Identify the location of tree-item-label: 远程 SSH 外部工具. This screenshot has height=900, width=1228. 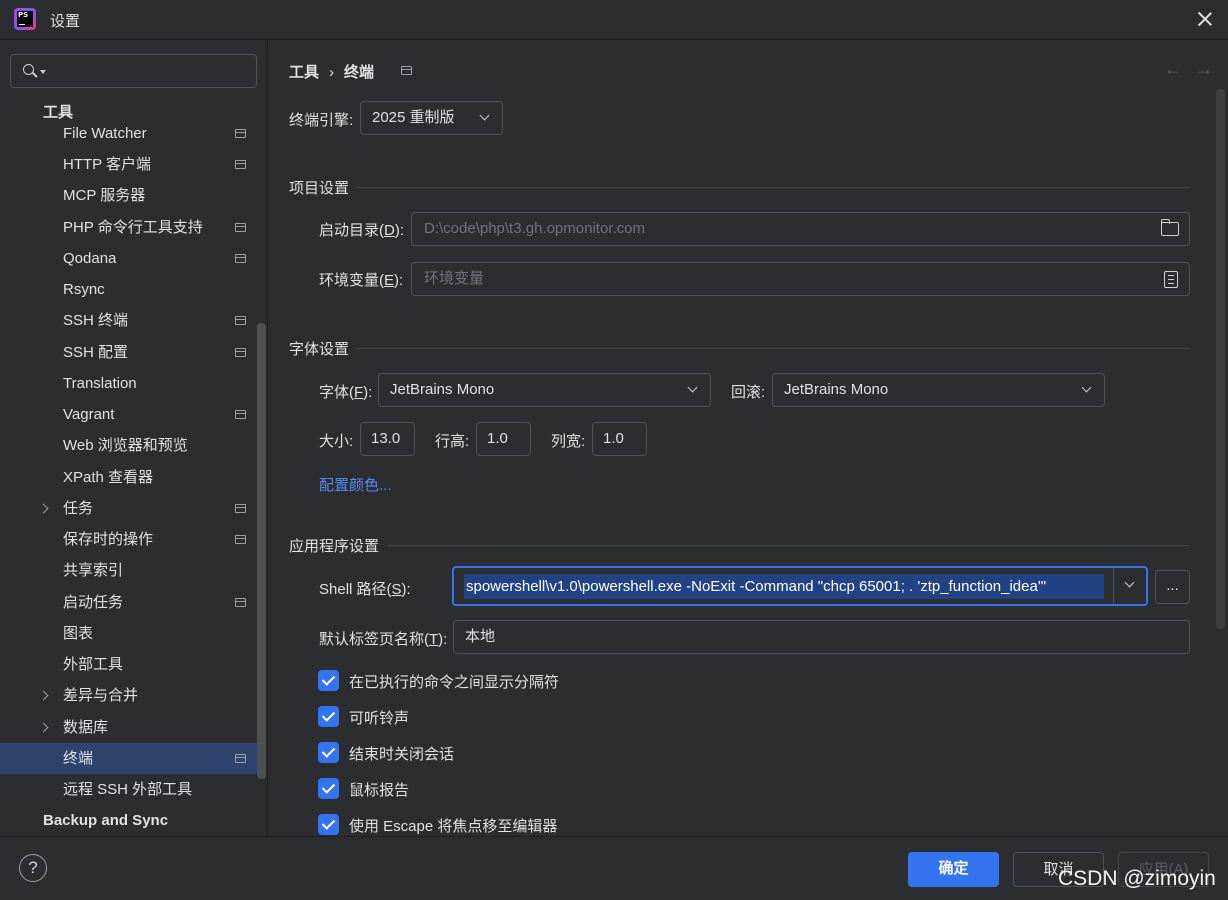
(128, 789).